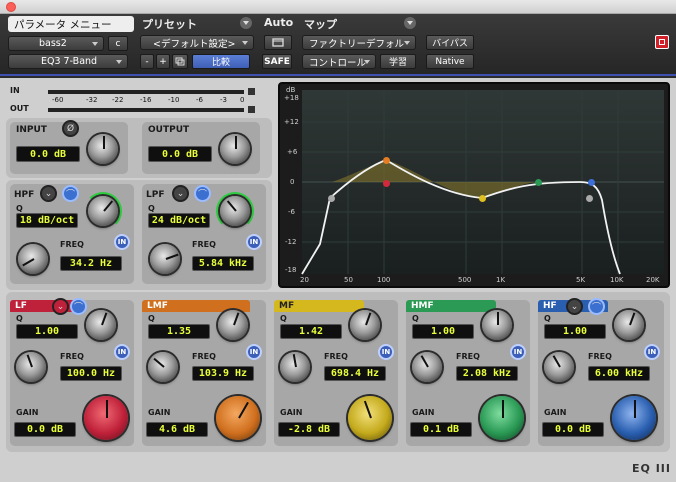 This screenshot has width=676, height=482. Describe the element at coordinates (339, 61) in the screenshot. I see `control-selector: コントロール` at that location.